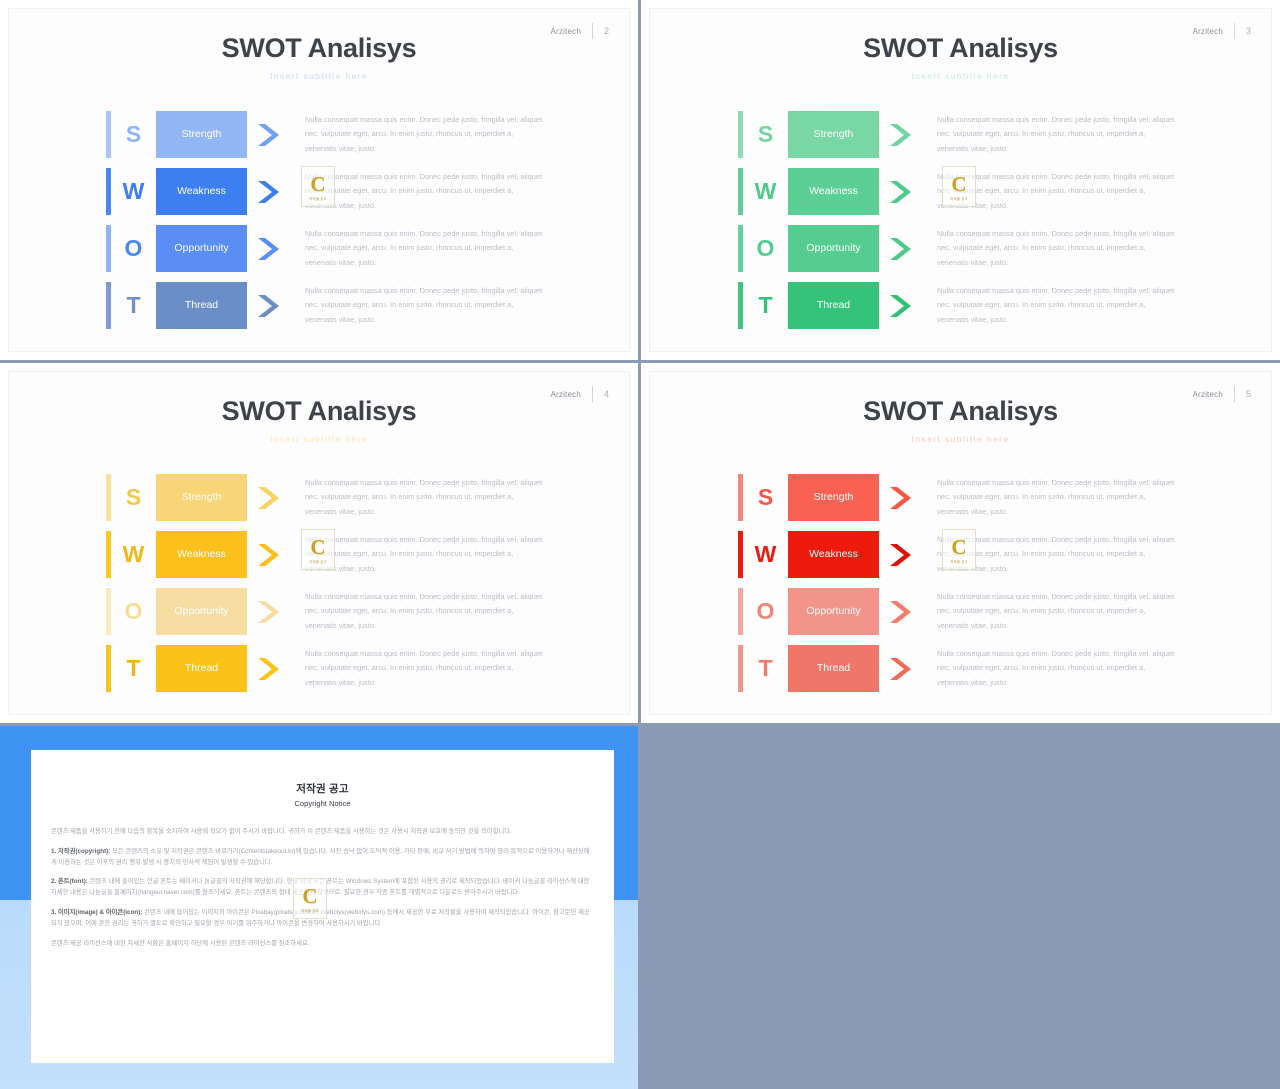 This screenshot has height=1089, width=1280. I want to click on swot-letter: T, so click(765, 668).